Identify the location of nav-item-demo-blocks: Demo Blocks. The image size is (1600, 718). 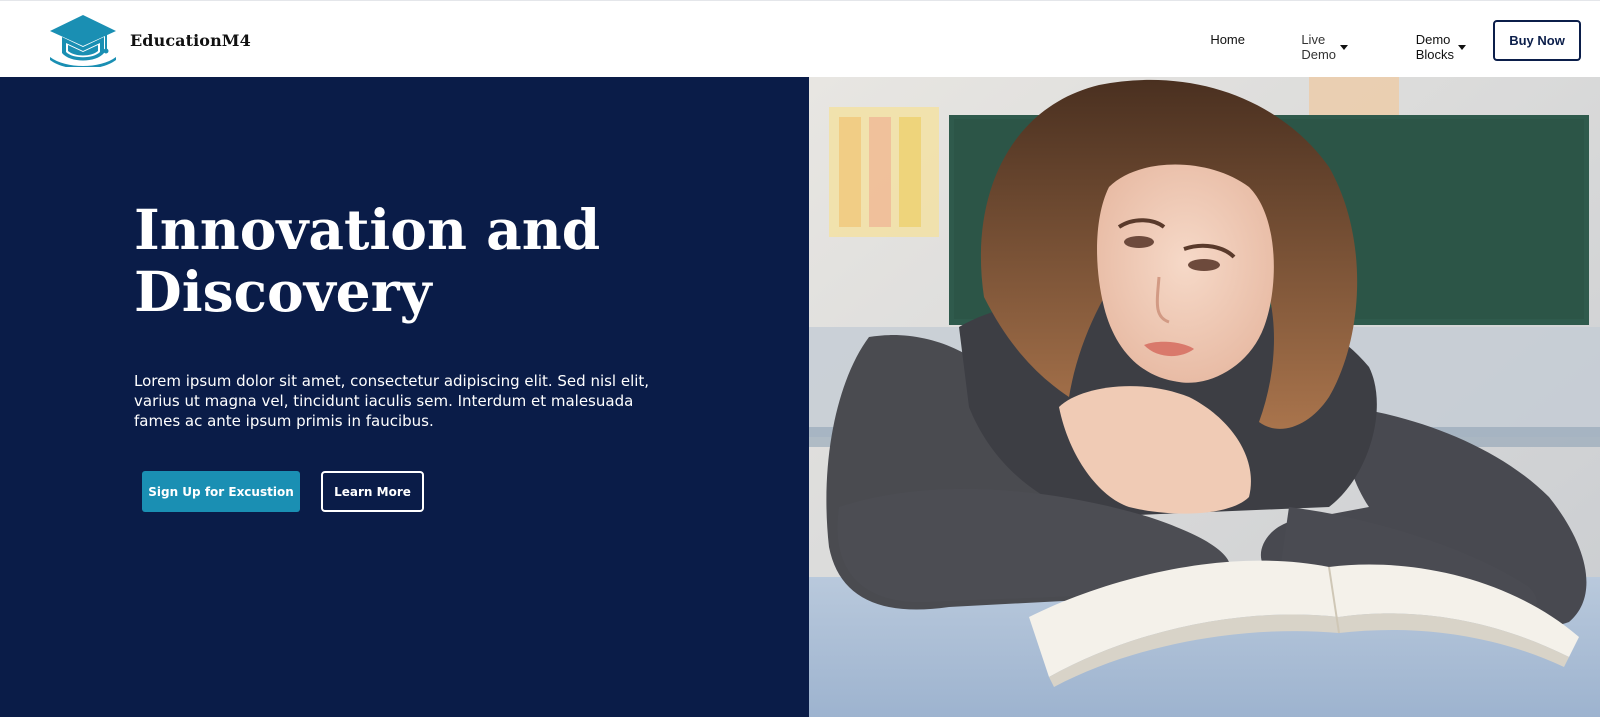
(1441, 47).